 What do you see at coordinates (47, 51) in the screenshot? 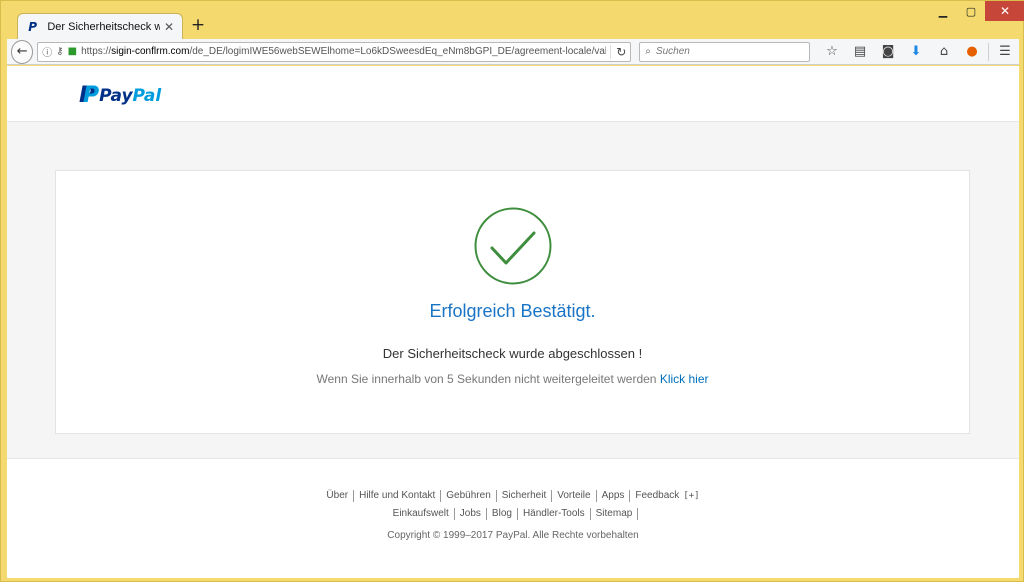
I see `info-icon: ⓘ` at bounding box center [47, 51].